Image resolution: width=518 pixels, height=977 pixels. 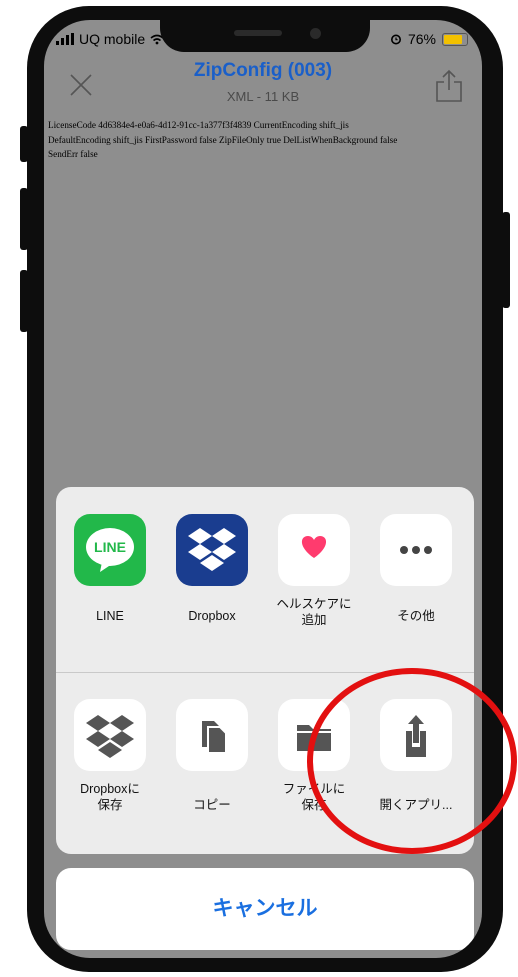 I want to click on status-bar-right: 76%, so click(x=429, y=39).